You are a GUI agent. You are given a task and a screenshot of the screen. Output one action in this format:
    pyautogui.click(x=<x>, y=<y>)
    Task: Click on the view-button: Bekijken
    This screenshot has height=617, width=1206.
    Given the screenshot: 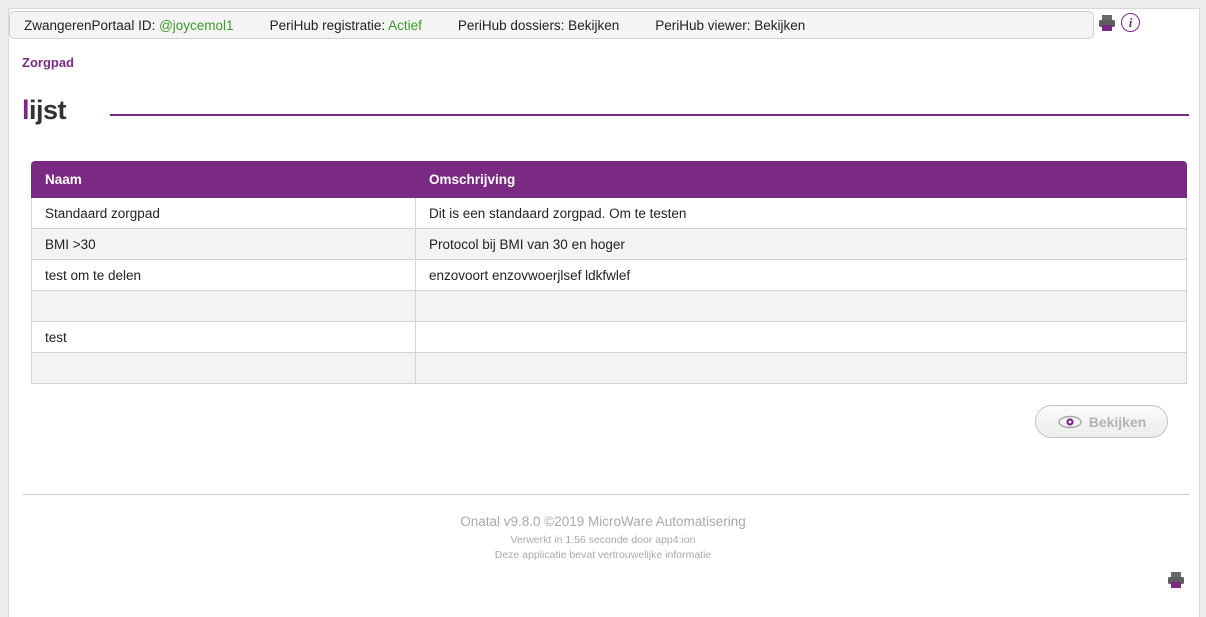 What is the action you would take?
    pyautogui.click(x=1101, y=421)
    